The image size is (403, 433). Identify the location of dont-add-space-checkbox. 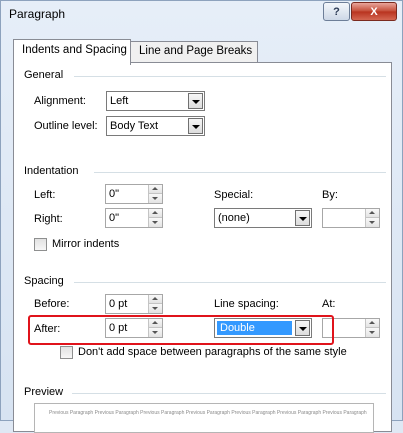
(66, 352).